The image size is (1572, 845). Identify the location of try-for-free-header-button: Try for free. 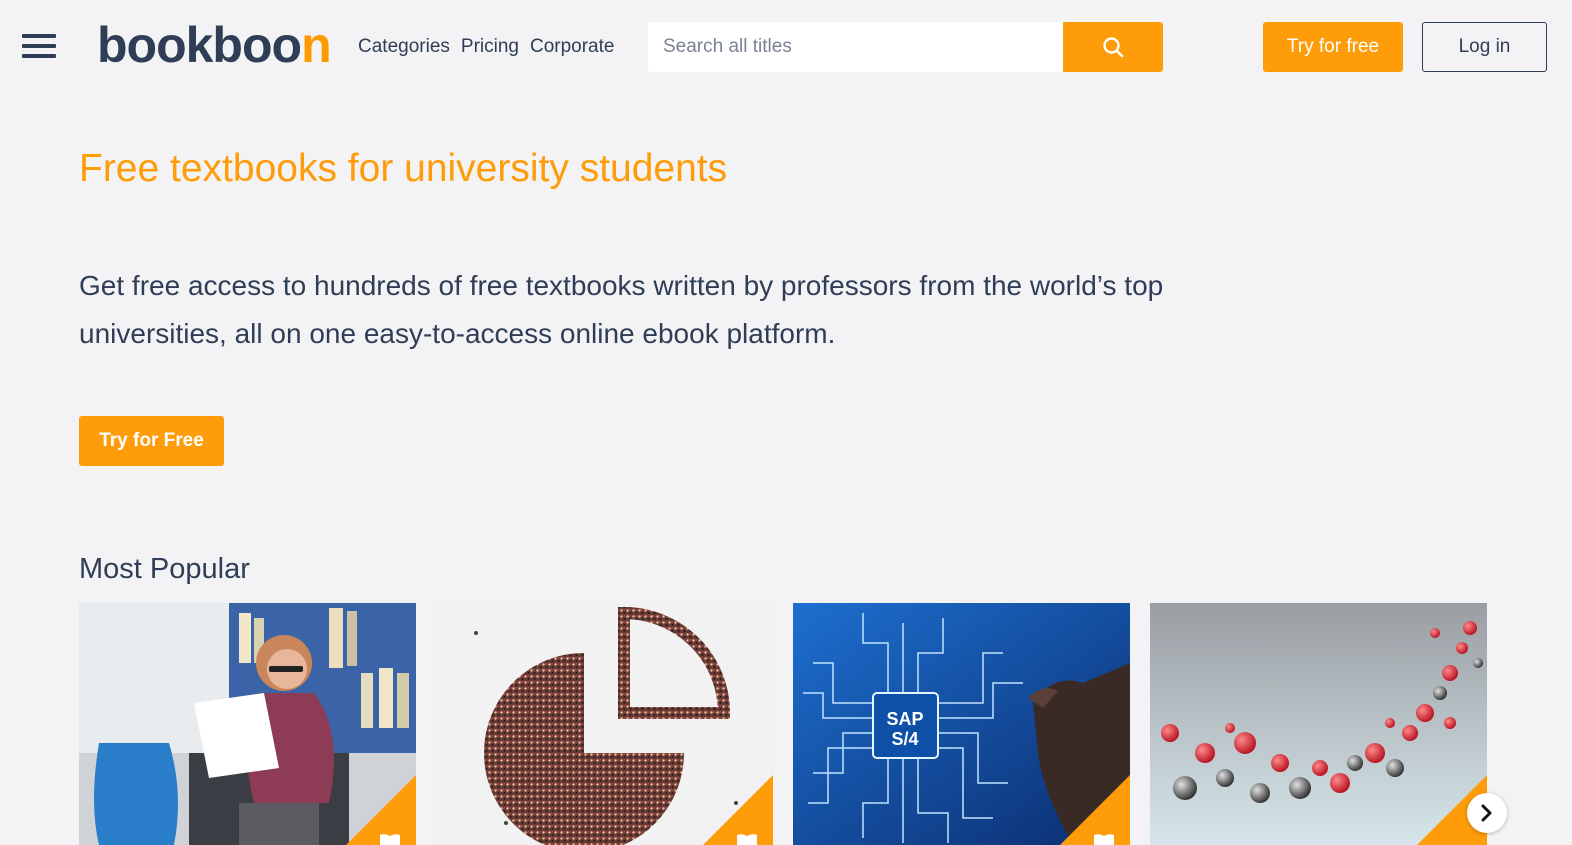
(1333, 47).